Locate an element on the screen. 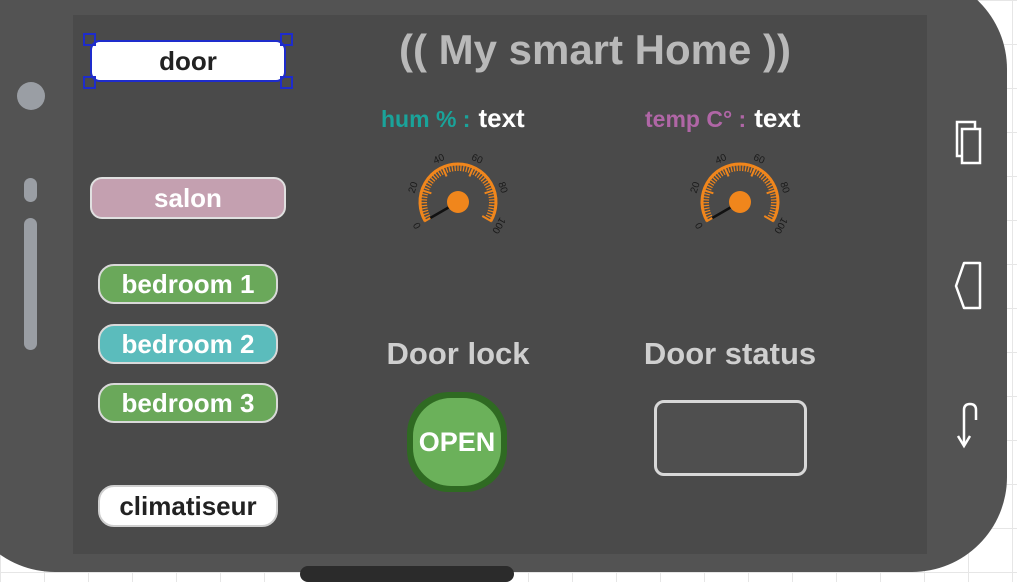  humidity-gauge: 020406080100 is located at coordinates (458, 198).